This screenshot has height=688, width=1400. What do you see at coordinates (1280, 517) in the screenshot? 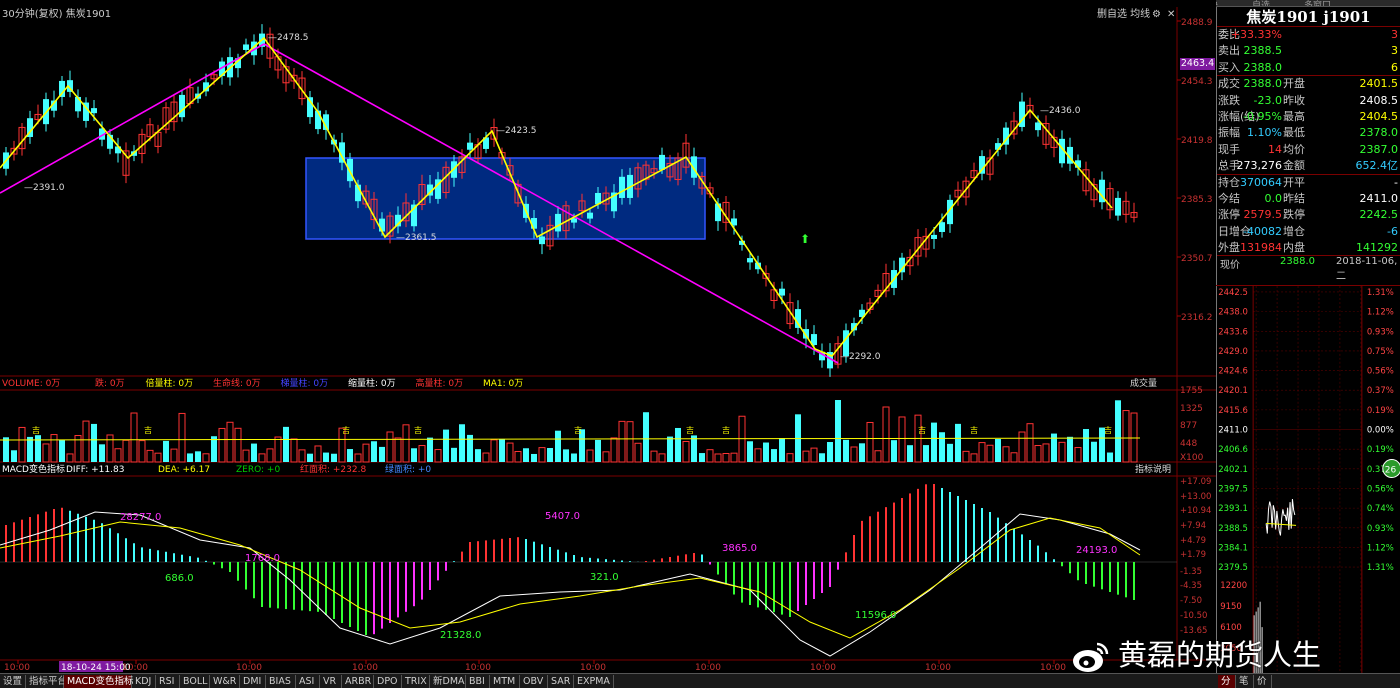
I see `tick-price-line` at bounding box center [1280, 517].